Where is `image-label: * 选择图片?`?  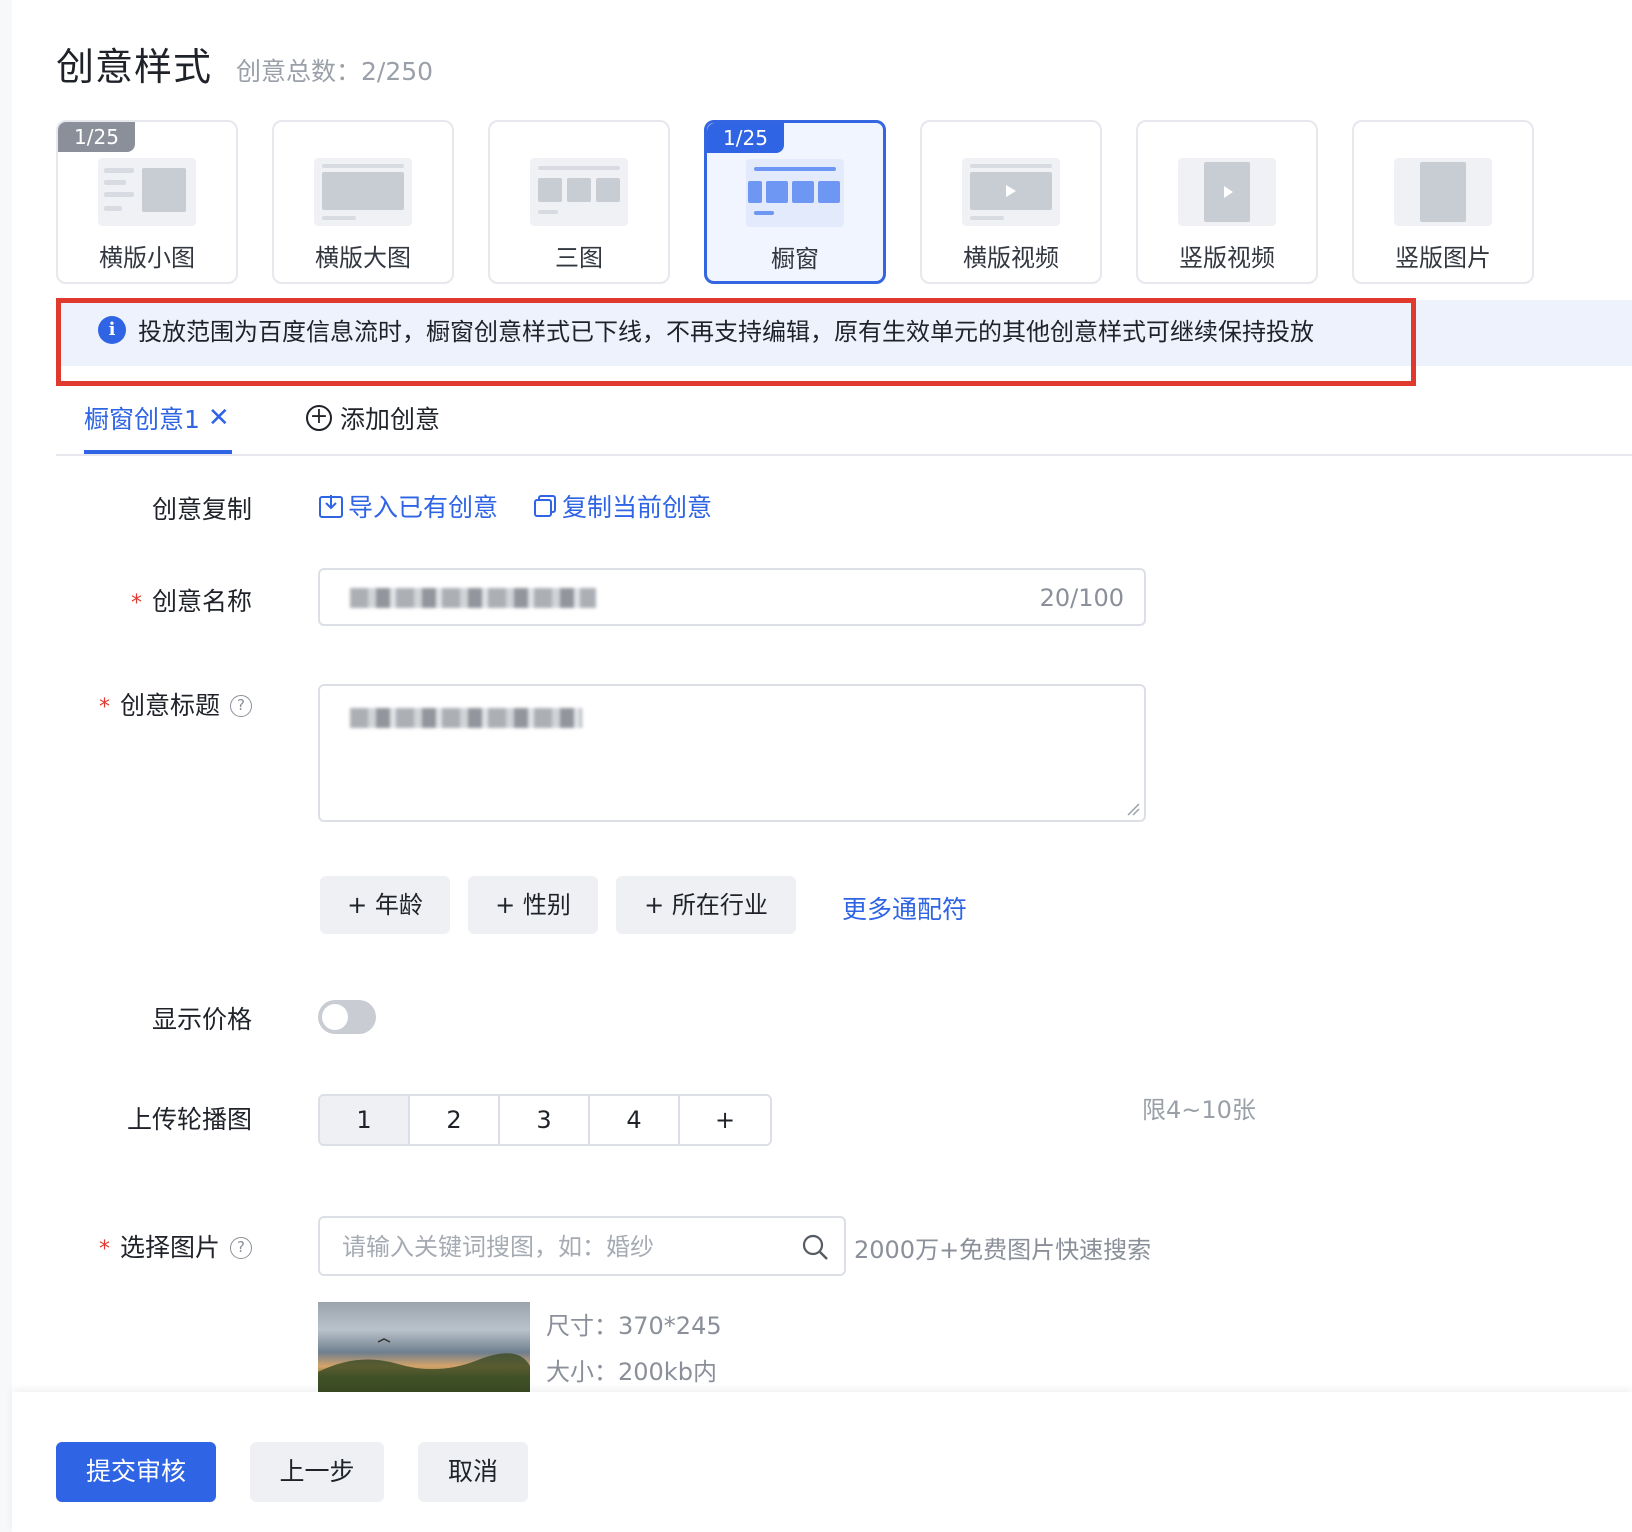 image-label: * 选择图片? is located at coordinates (132, 1246).